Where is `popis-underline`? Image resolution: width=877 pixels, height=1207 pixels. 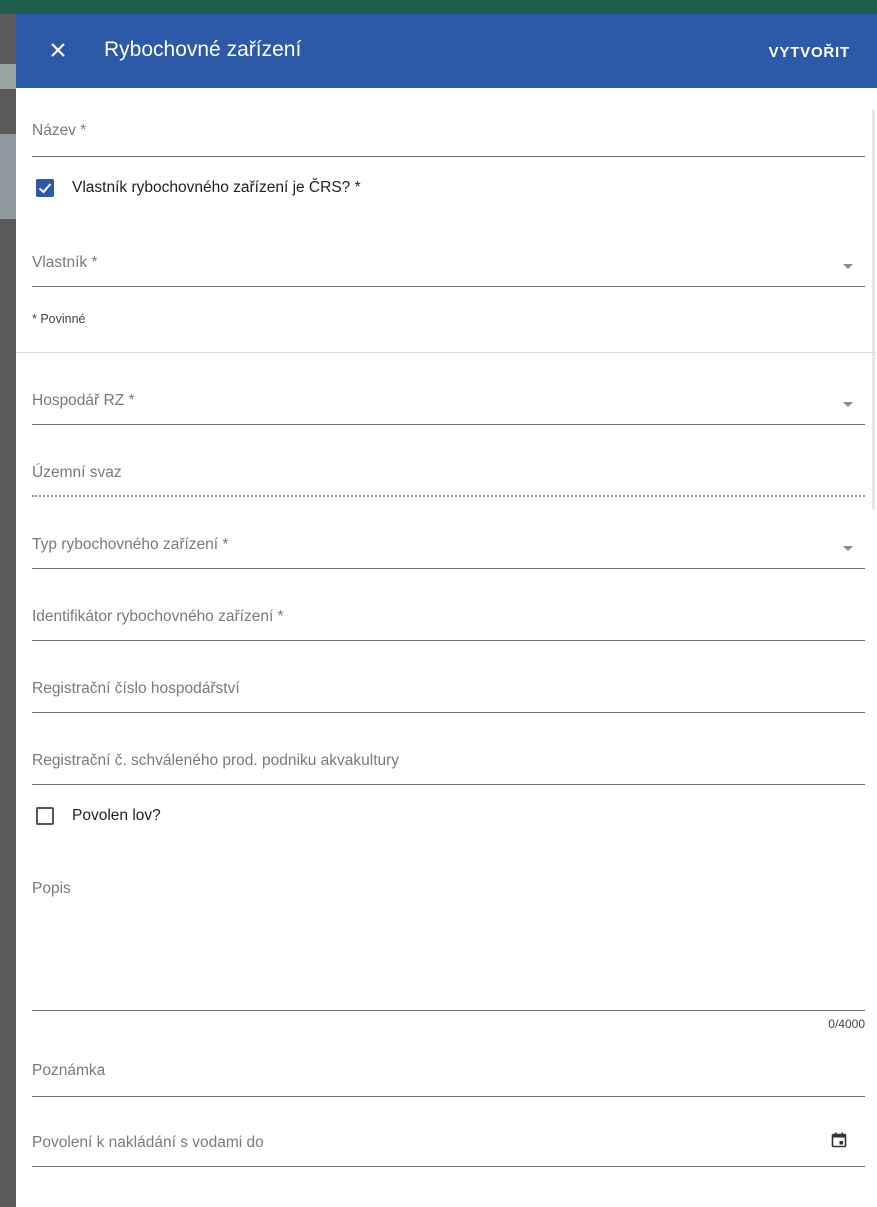 popis-underline is located at coordinates (448, 1010).